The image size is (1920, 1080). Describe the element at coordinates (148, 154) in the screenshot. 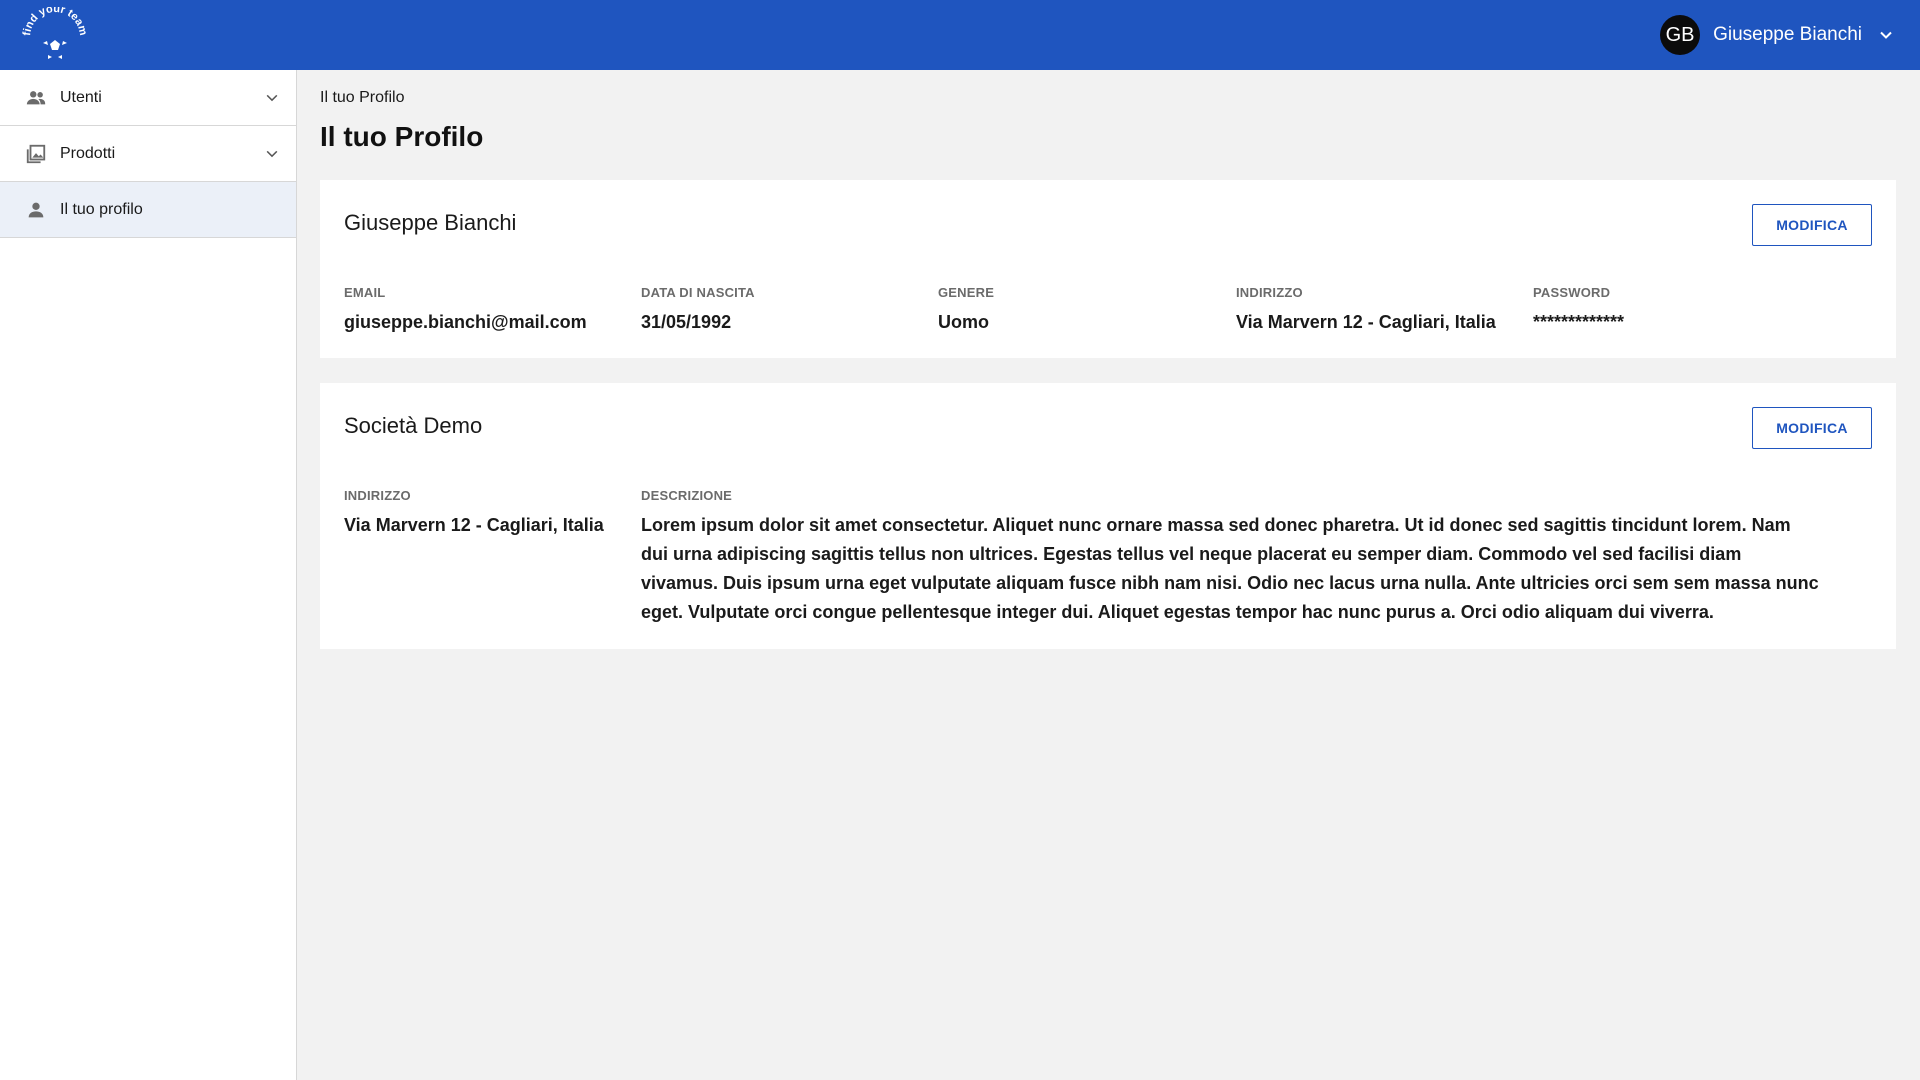

I see `sidebar-item-prodotti: Prodotti` at that location.